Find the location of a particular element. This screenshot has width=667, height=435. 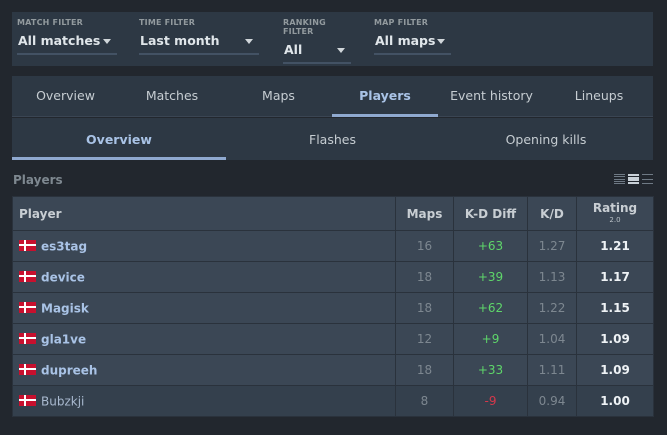

player-link: dupreeh is located at coordinates (69, 370).